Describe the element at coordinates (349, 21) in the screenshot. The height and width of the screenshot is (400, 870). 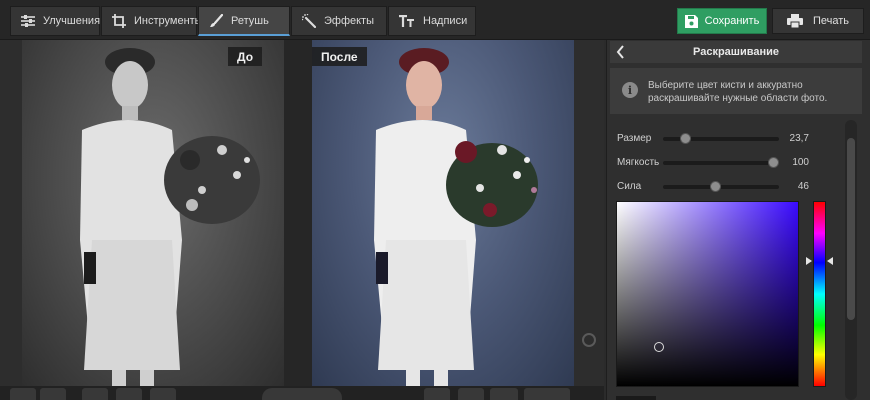
I see `tab-label: Эффекты` at that location.